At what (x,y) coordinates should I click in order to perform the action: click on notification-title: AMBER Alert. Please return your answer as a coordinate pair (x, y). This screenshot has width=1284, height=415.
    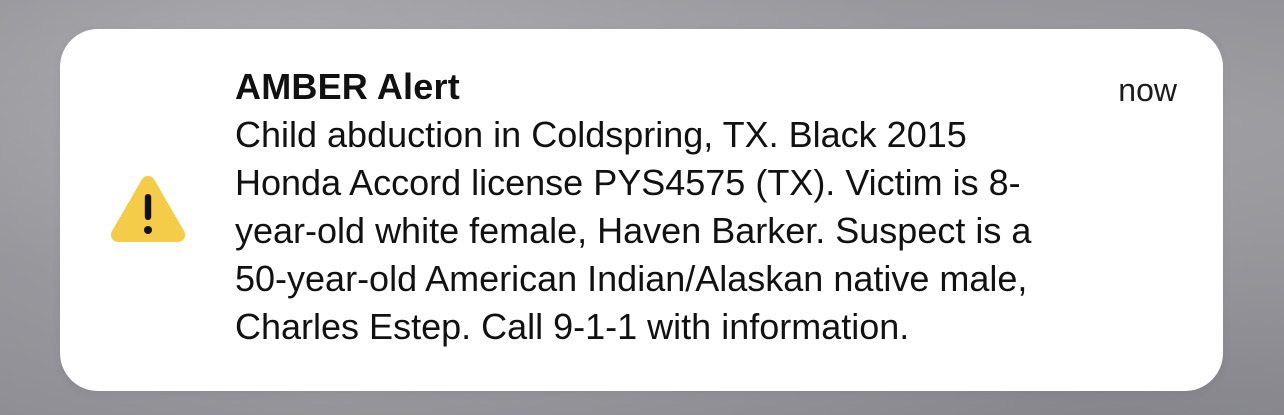
    Looking at the image, I should click on (347, 86).